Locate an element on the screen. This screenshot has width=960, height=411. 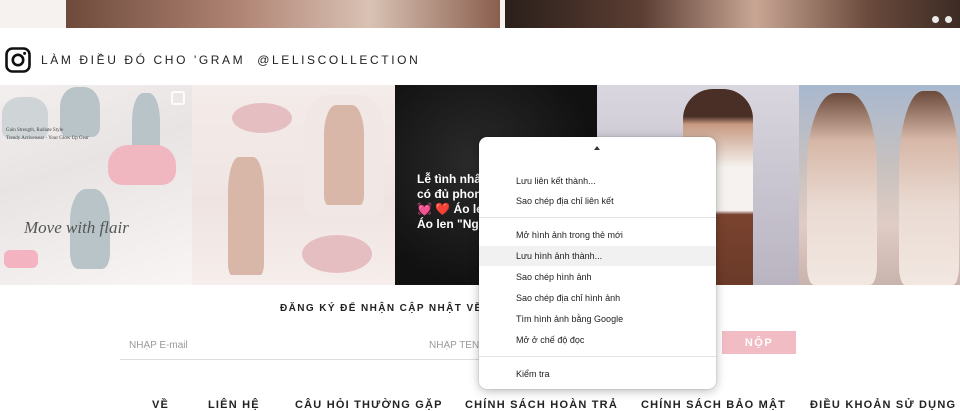
hero-banner is located at coordinates (480, 14).